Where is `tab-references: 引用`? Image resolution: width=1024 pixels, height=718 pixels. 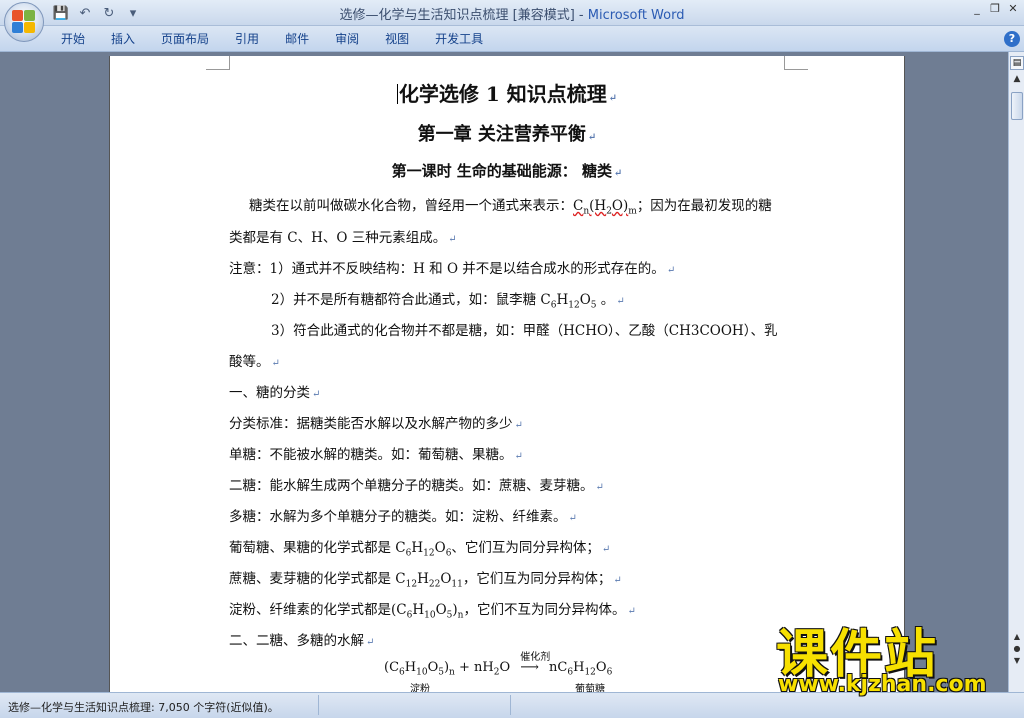 tab-references: 引用 is located at coordinates (247, 39).